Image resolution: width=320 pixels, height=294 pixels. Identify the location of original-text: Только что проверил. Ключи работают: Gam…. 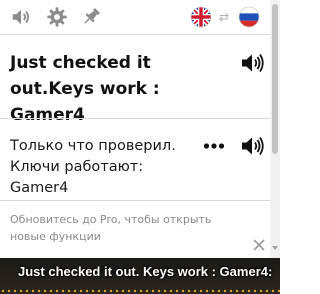
(93, 167).